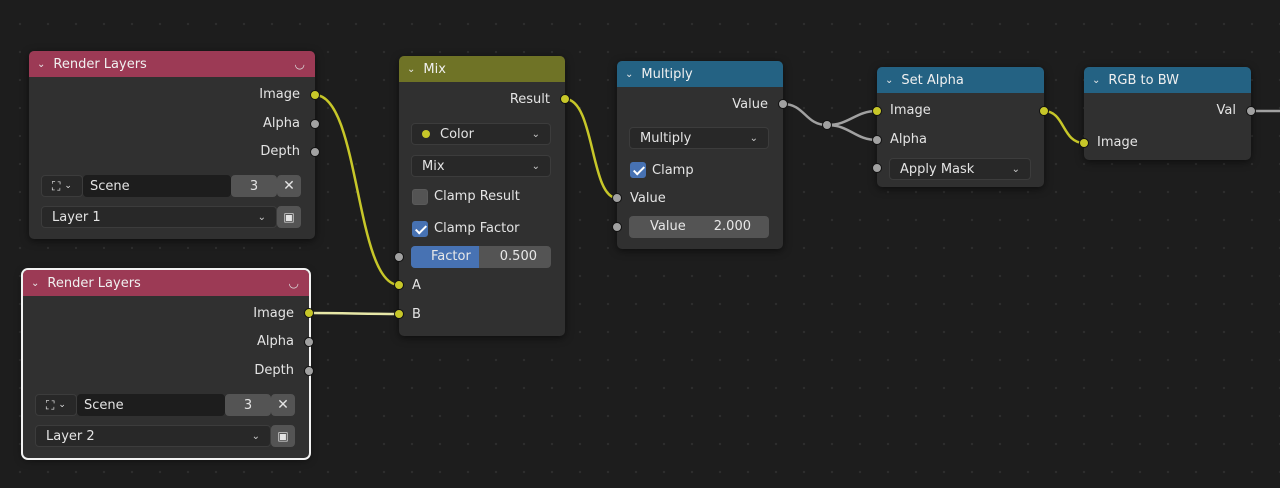 This screenshot has height=488, width=1280. What do you see at coordinates (1251, 111) in the screenshot?
I see `socket-rgbtobw-val-out` at bounding box center [1251, 111].